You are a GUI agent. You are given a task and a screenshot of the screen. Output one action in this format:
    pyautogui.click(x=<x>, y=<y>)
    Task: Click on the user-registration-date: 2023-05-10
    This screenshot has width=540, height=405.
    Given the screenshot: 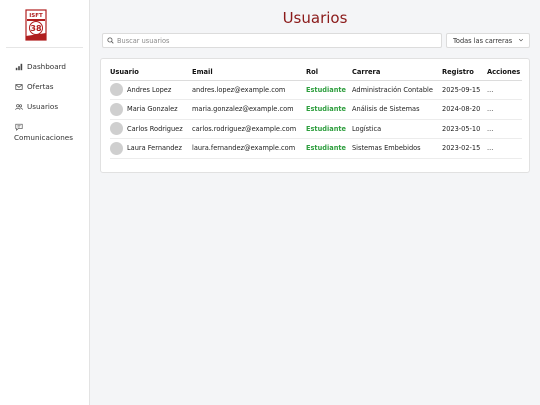 What is the action you would take?
    pyautogui.click(x=464, y=129)
    